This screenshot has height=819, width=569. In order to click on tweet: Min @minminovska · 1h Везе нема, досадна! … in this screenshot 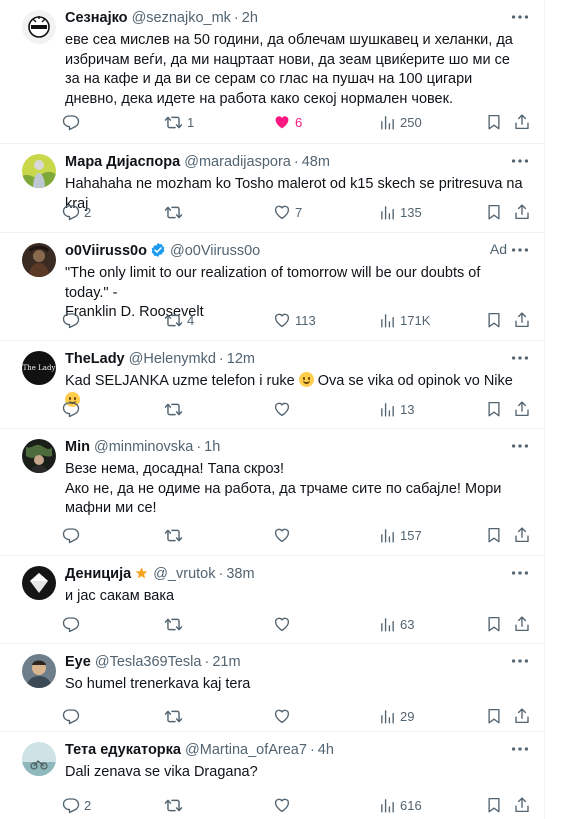, I will do `click(272, 492)`.